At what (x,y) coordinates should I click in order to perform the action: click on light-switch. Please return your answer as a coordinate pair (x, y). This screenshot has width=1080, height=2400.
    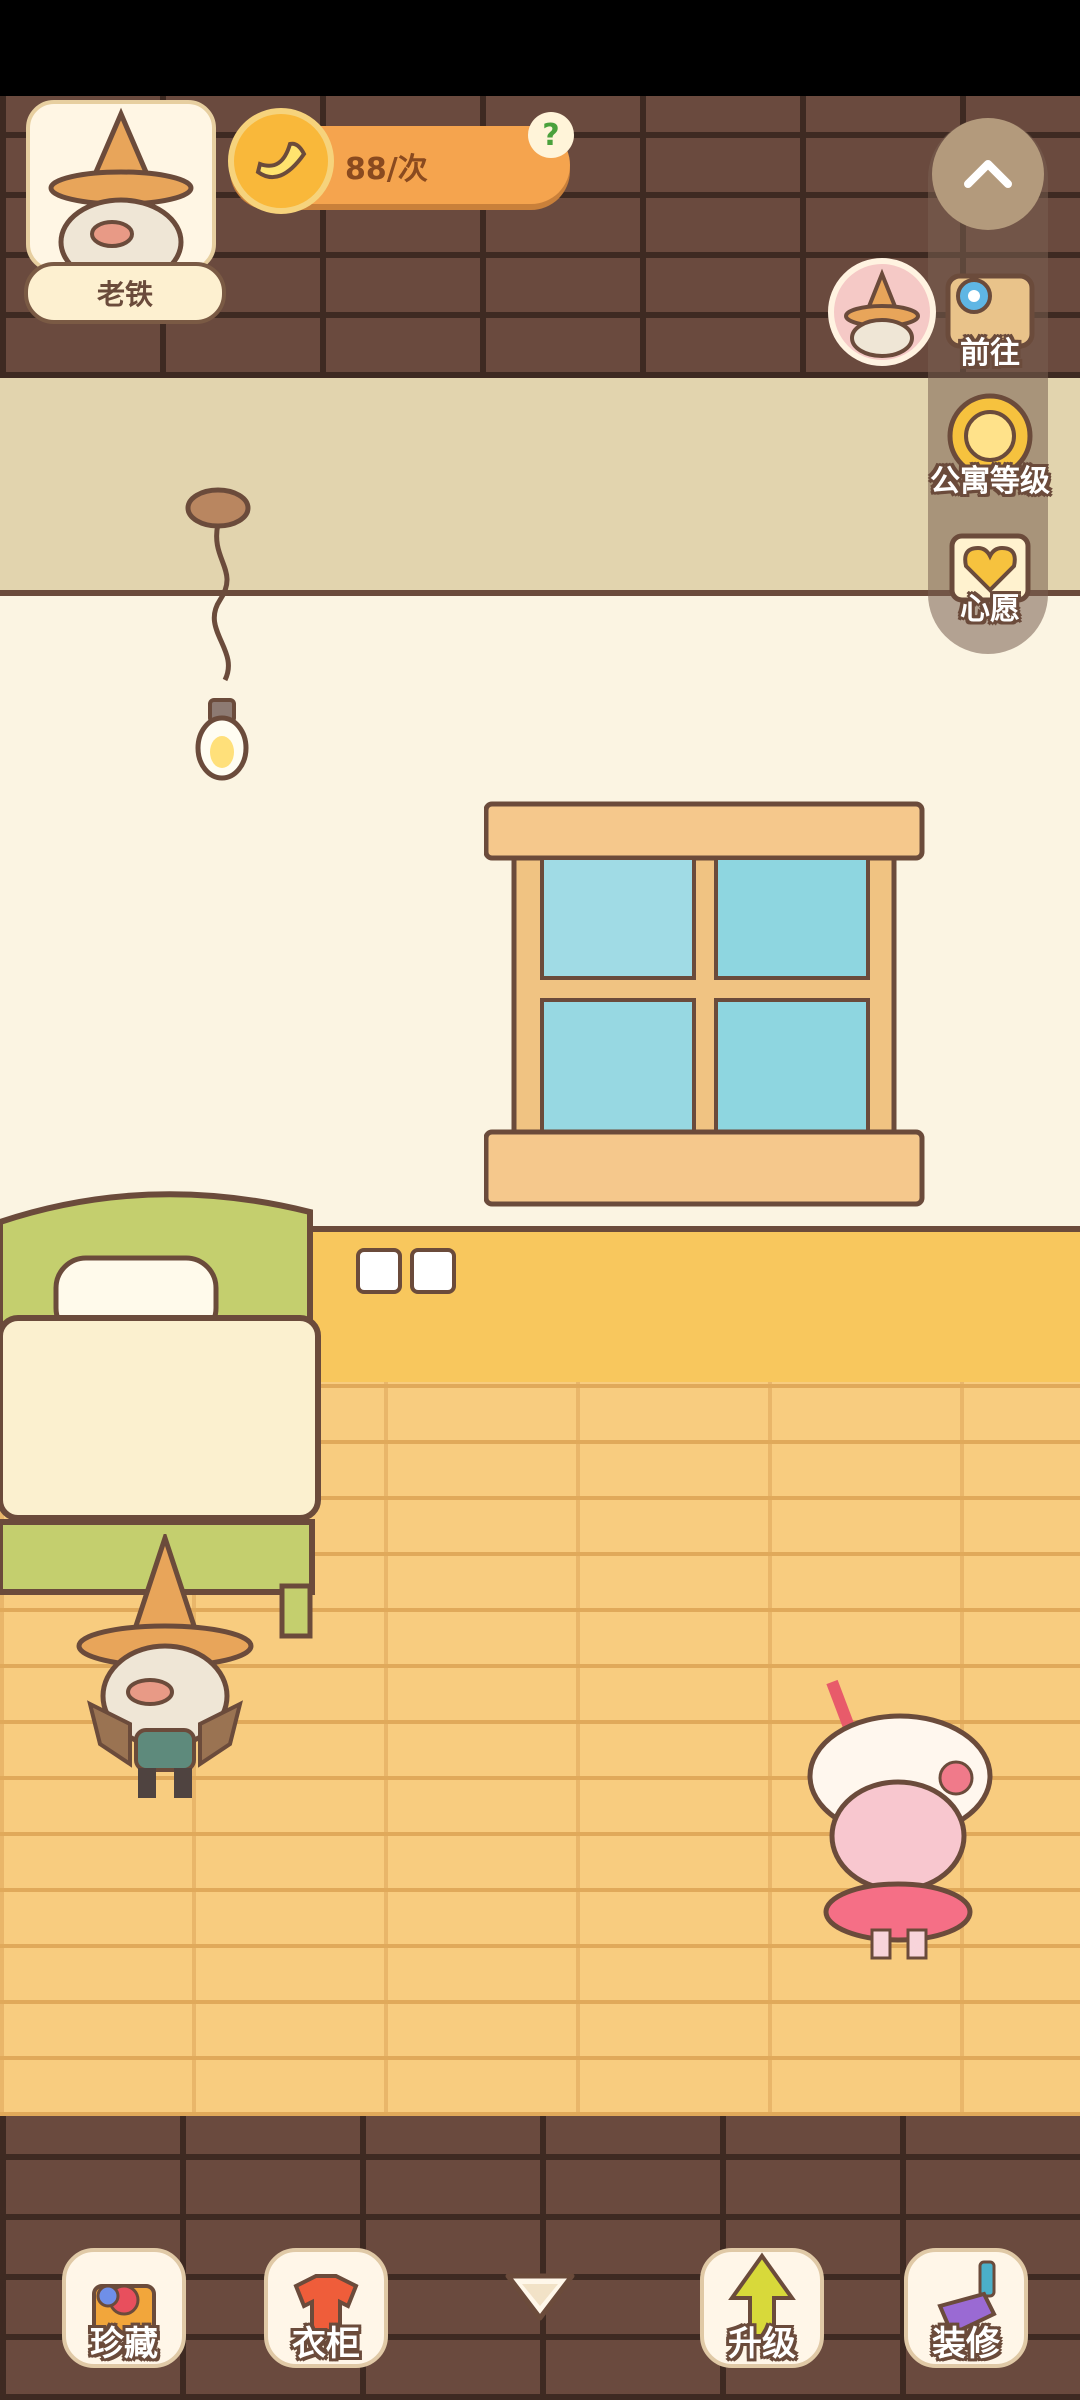
    Looking at the image, I should click on (433, 1271).